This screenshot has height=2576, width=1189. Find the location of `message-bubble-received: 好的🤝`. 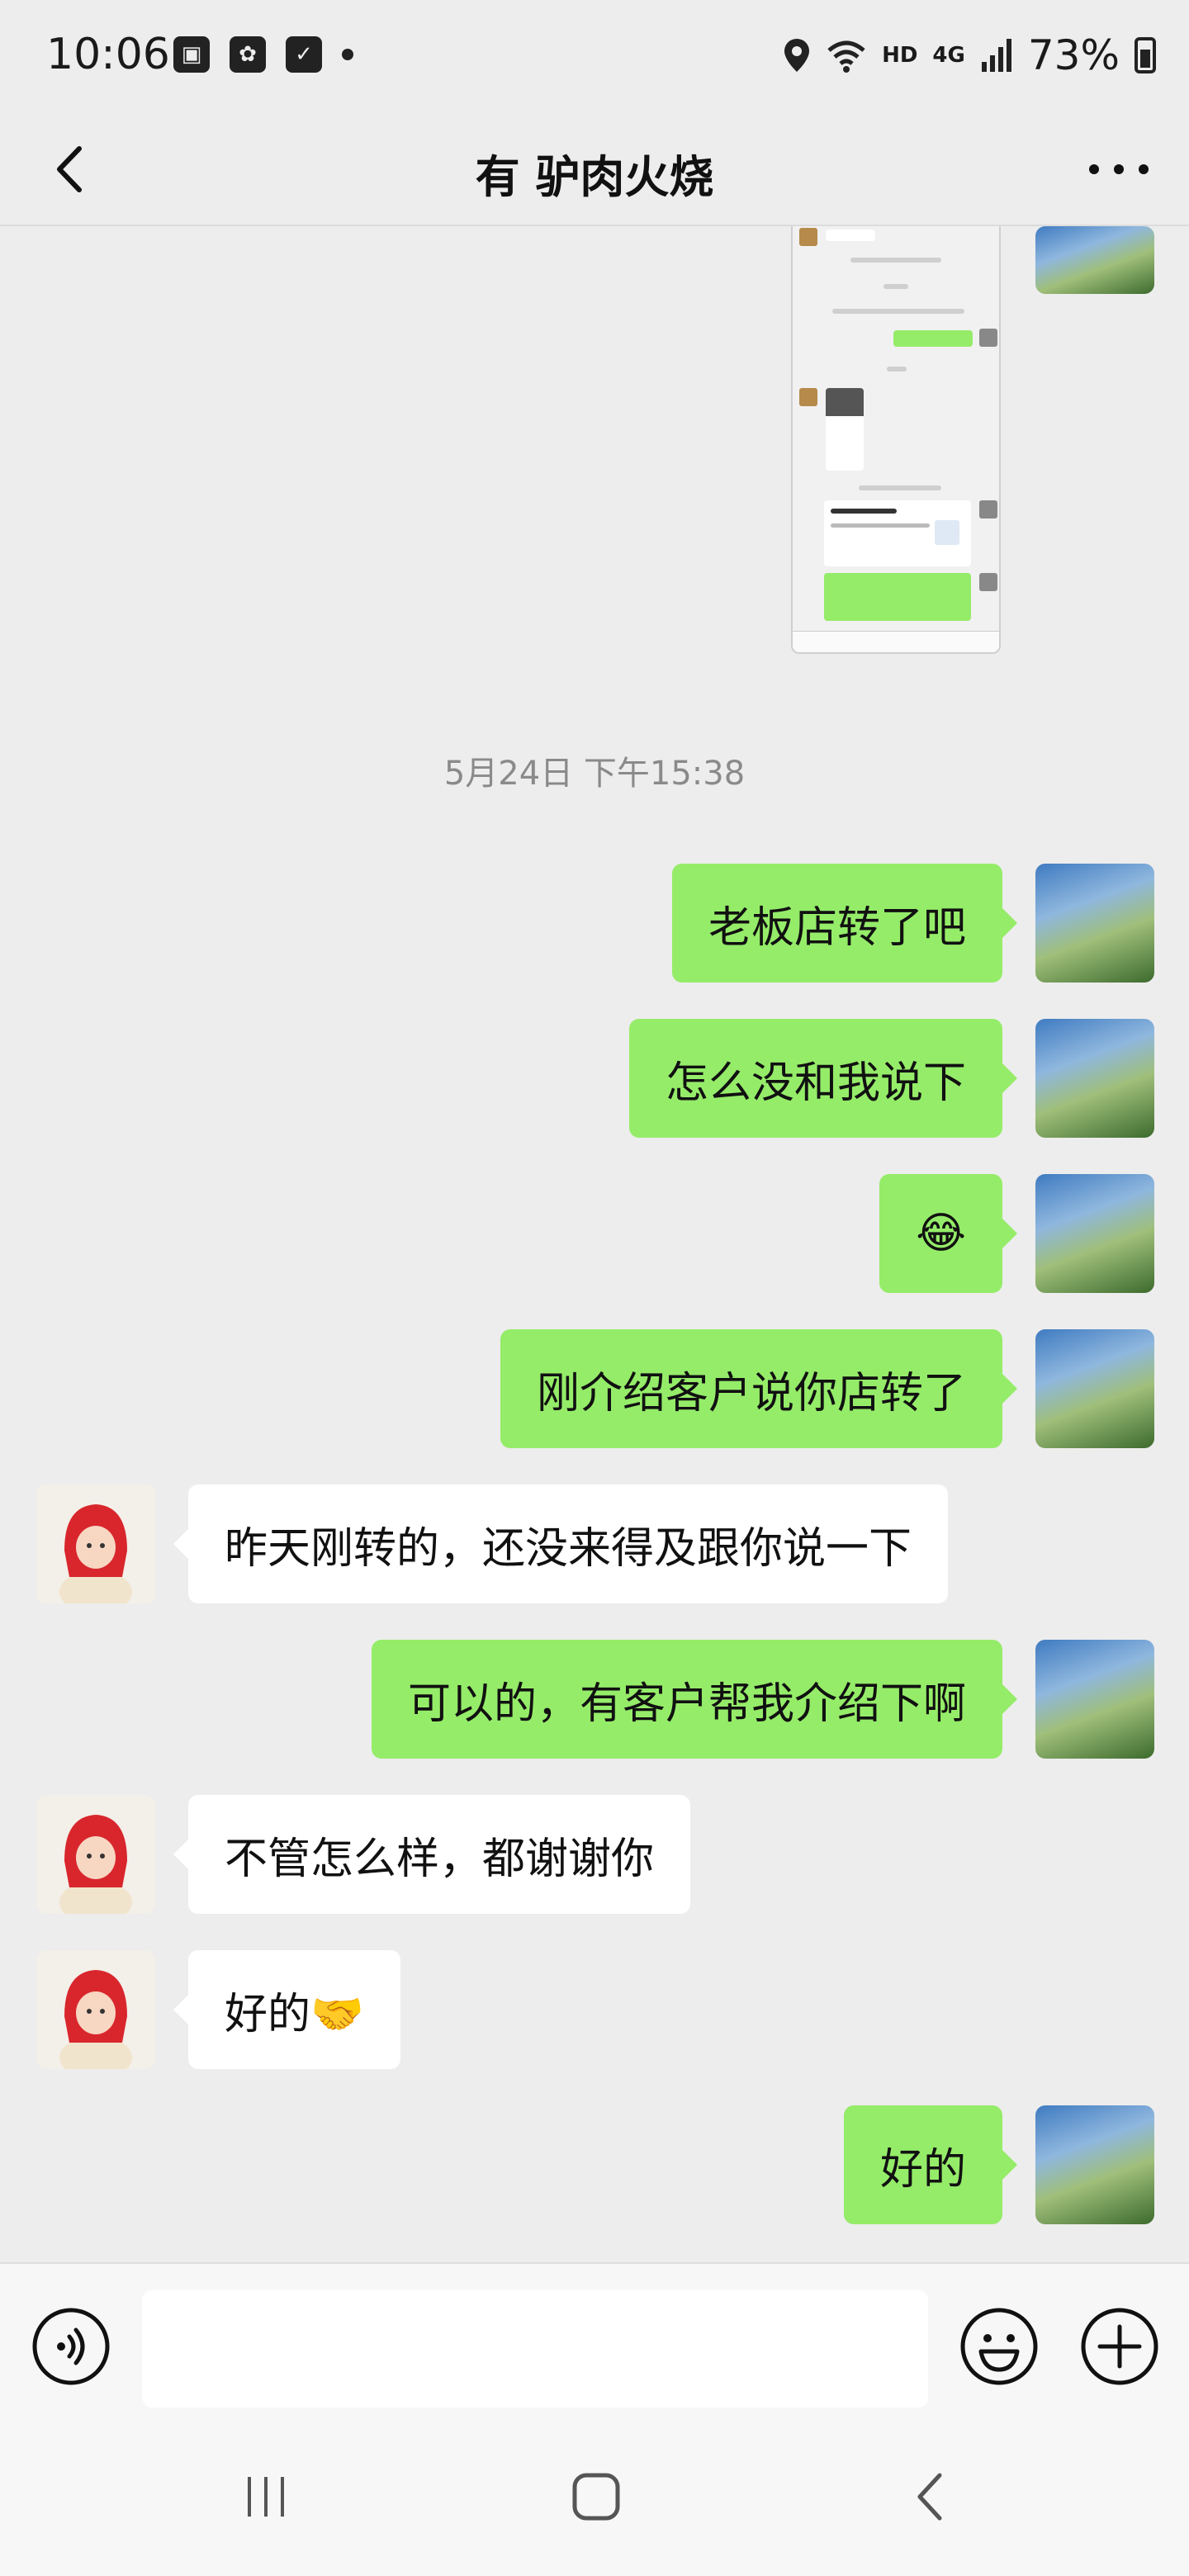

message-bubble-received: 好的🤝 is located at coordinates (286, 2009).